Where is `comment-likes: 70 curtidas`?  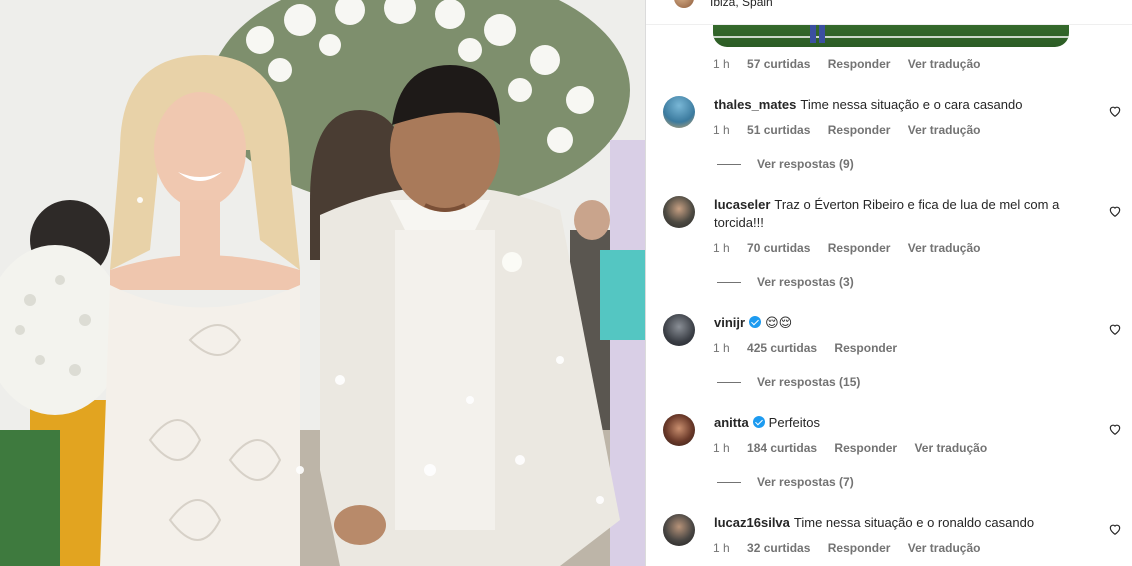
comment-likes: 70 curtidas is located at coordinates (778, 248).